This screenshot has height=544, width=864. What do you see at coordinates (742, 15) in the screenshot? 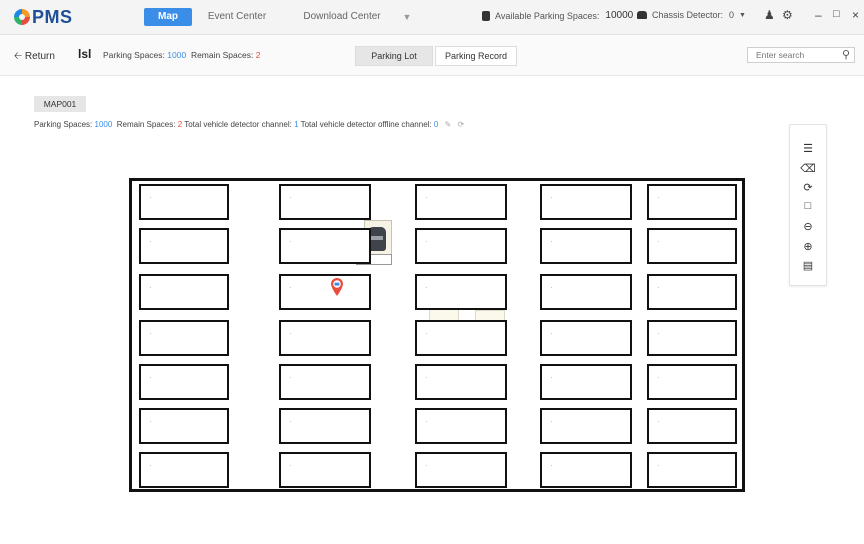
I see `chevron-down-icon: ▼` at bounding box center [742, 15].